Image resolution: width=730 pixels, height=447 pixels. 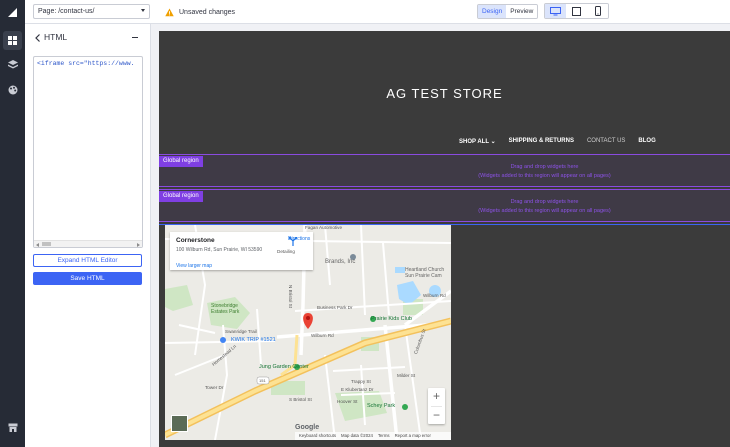 I want to click on nav-blog: BLOG, so click(x=646, y=141).